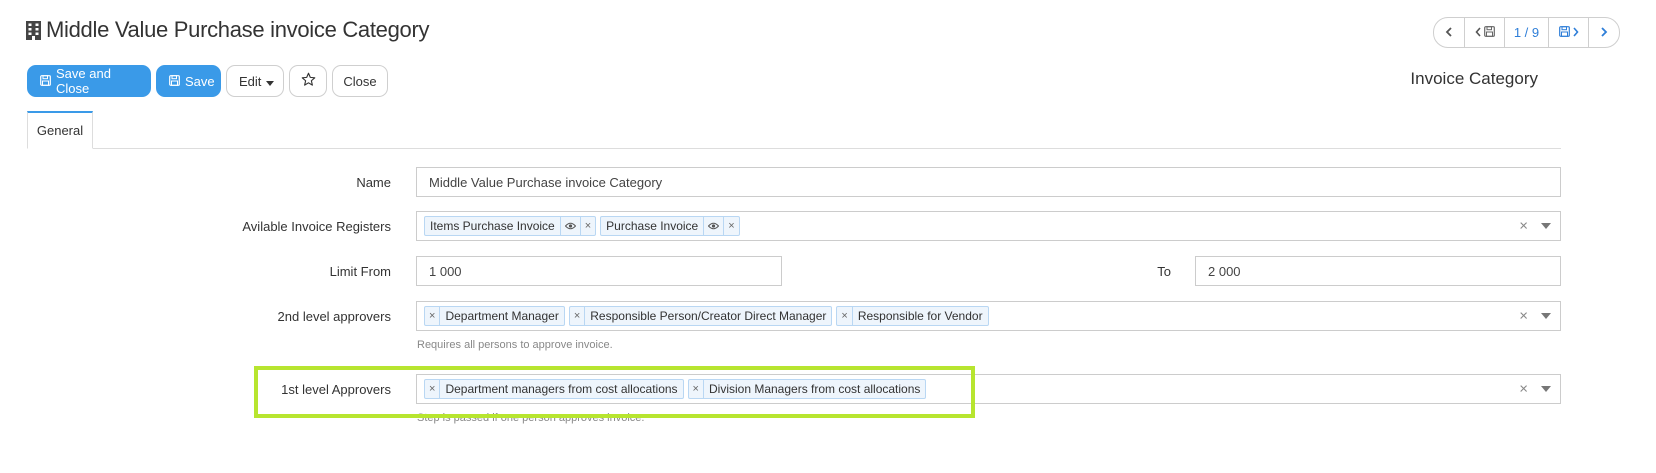 Image resolution: width=1656 pixels, height=473 pixels. What do you see at coordinates (270, 81) in the screenshot?
I see `caret-down-icon` at bounding box center [270, 81].